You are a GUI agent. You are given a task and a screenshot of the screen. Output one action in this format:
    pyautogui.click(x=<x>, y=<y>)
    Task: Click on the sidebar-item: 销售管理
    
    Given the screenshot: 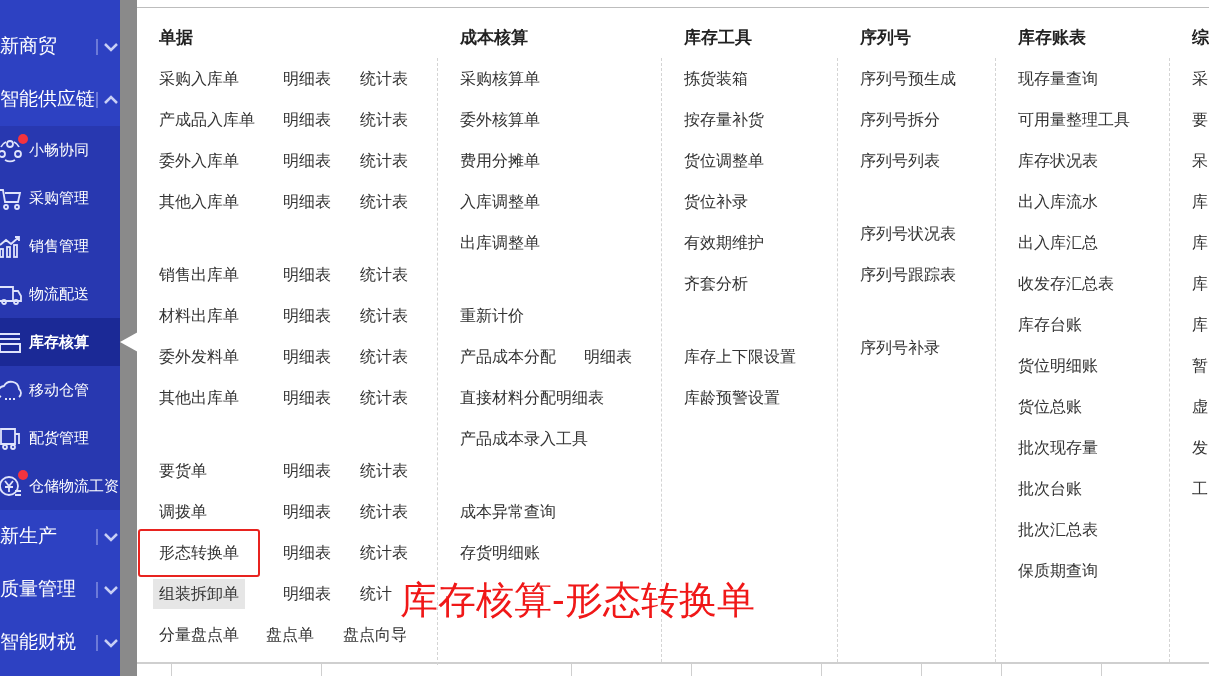 What is the action you would take?
    pyautogui.click(x=60, y=246)
    